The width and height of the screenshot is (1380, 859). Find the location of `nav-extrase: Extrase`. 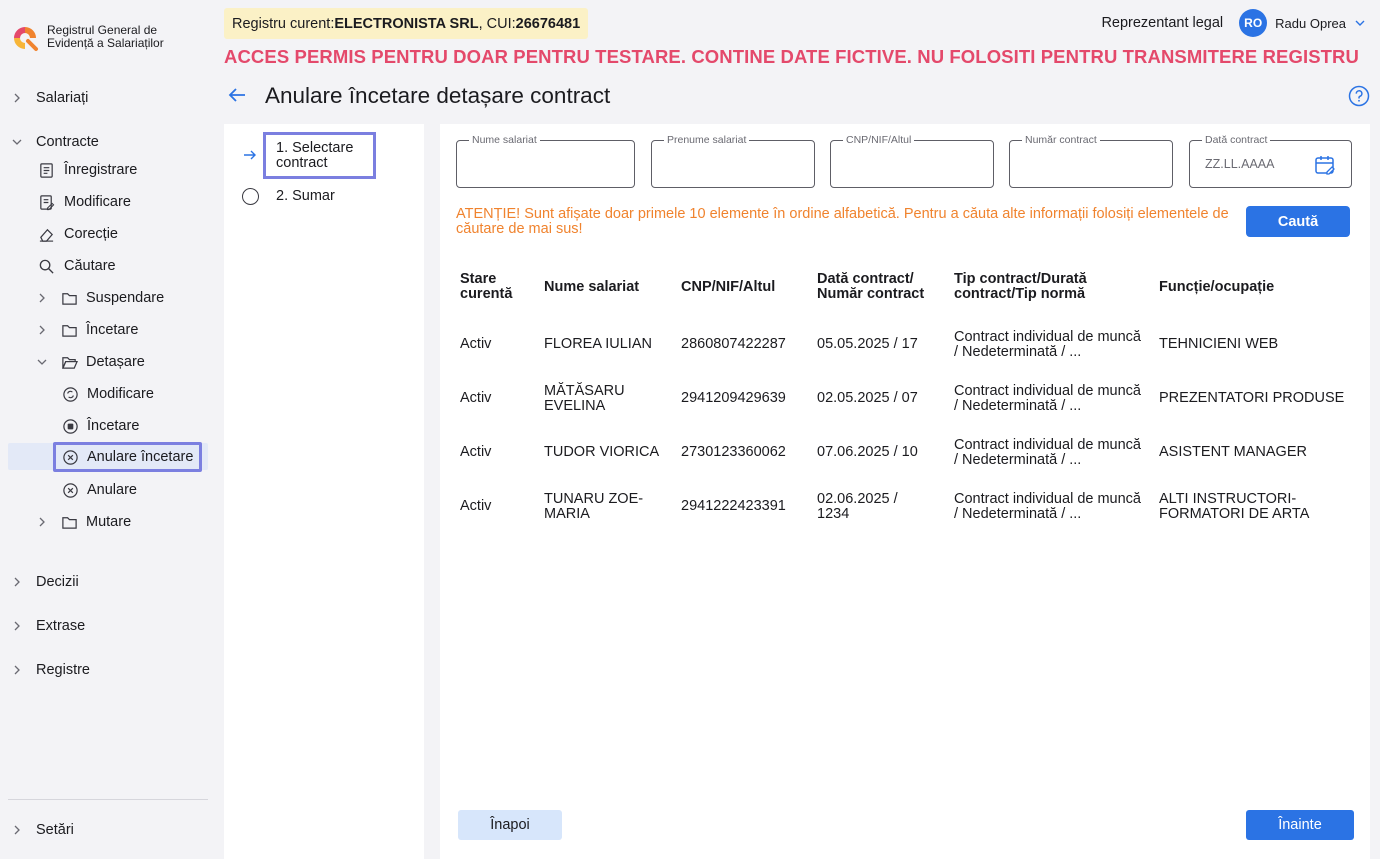

nav-extrase: Extrase is located at coordinates (47, 626).